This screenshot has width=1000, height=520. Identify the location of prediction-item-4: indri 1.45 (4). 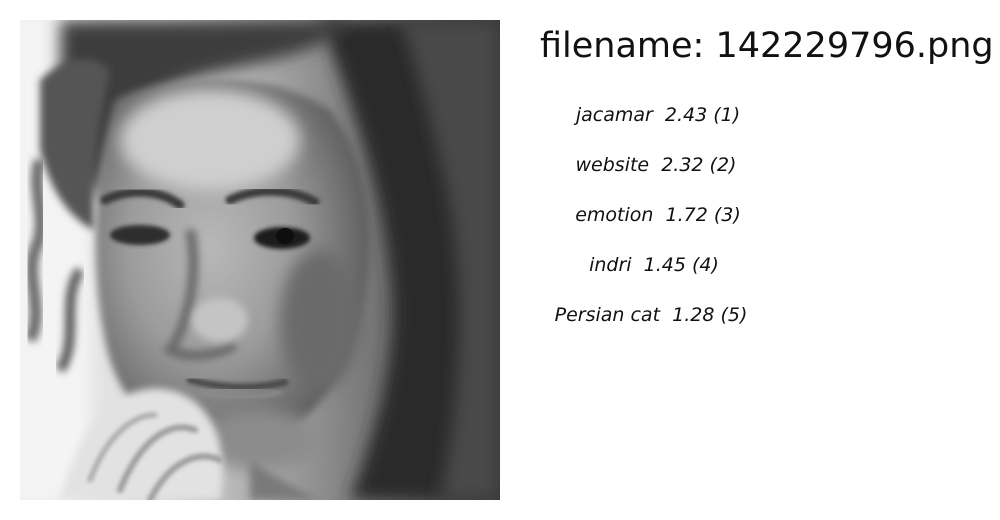
(654, 265).